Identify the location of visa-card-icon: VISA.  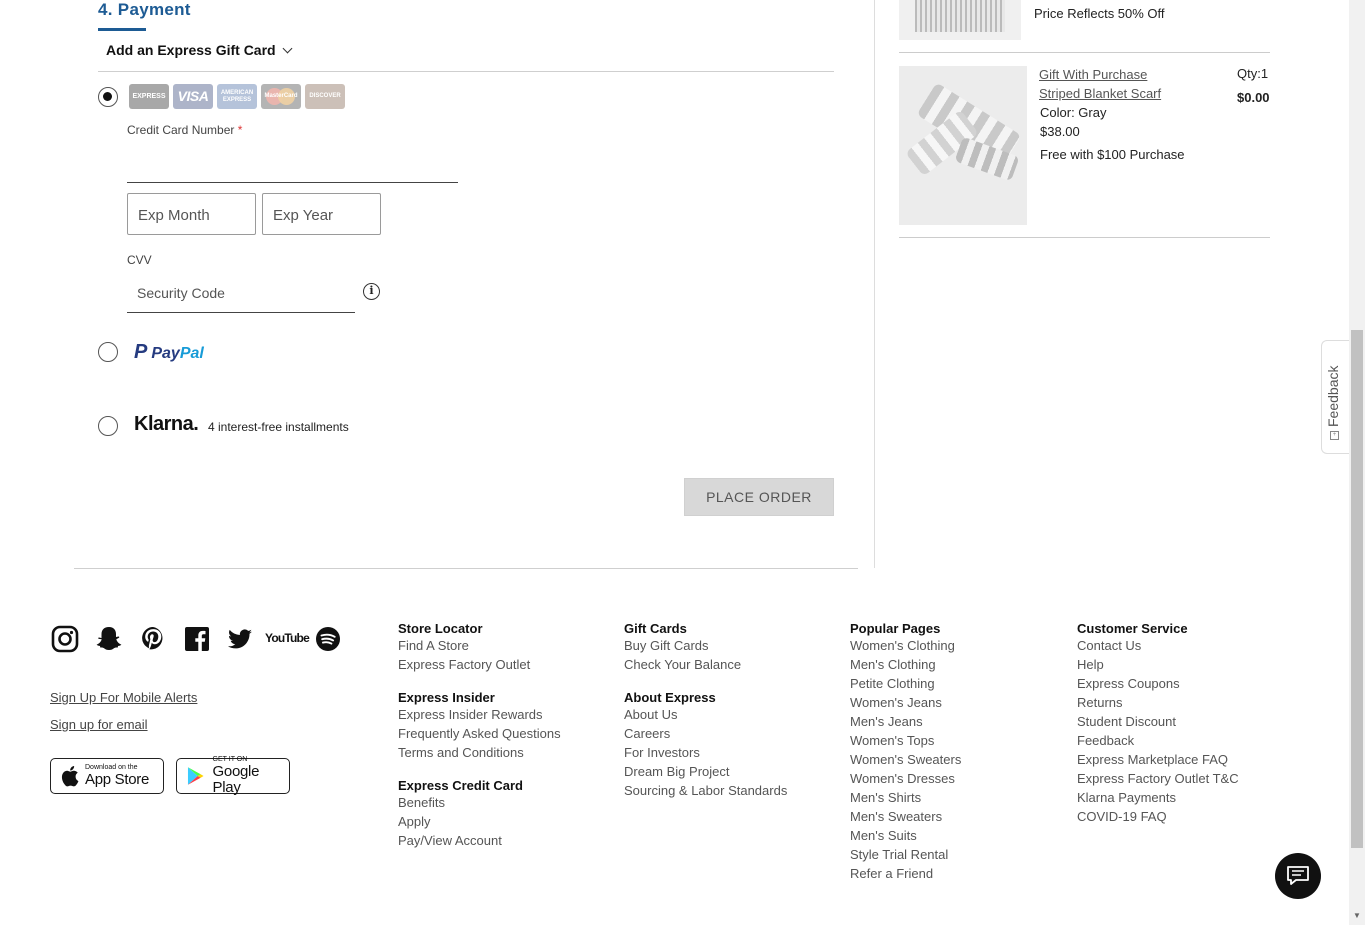
(193, 96).